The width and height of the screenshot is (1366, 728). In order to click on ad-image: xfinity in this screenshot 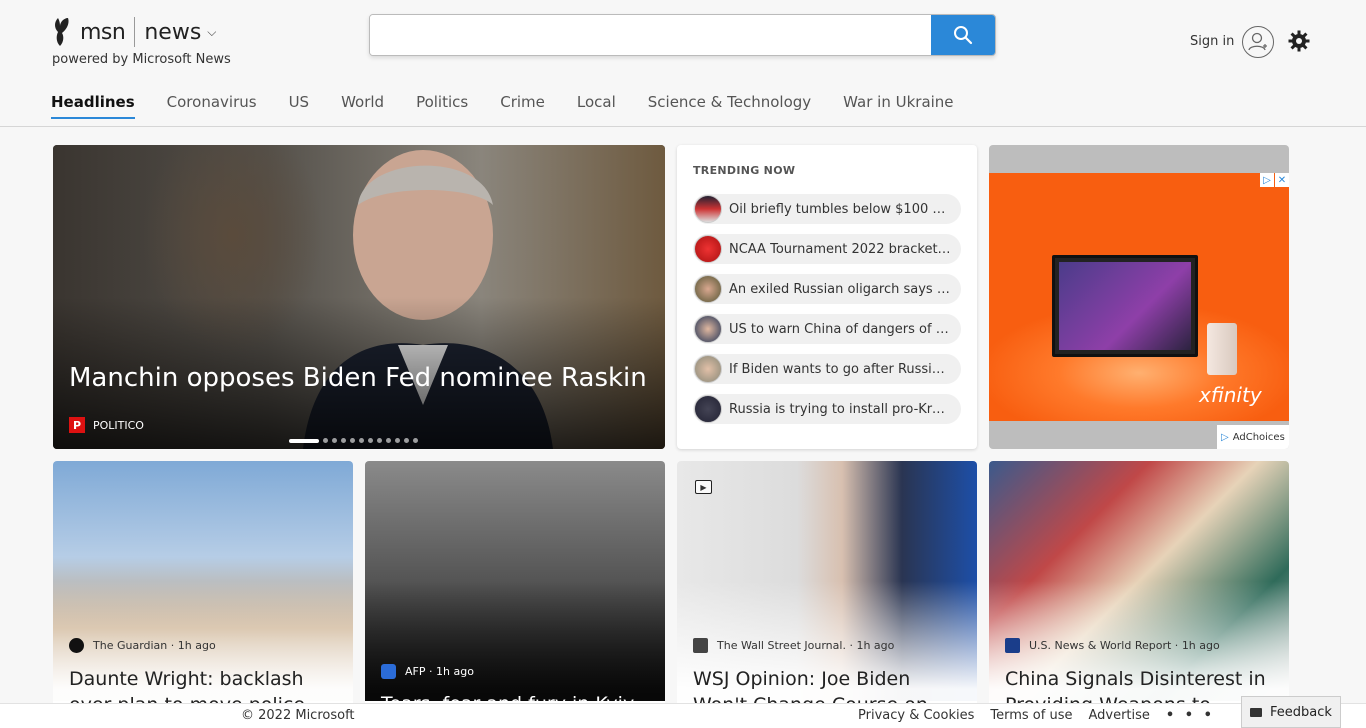, I will do `click(1139, 297)`.